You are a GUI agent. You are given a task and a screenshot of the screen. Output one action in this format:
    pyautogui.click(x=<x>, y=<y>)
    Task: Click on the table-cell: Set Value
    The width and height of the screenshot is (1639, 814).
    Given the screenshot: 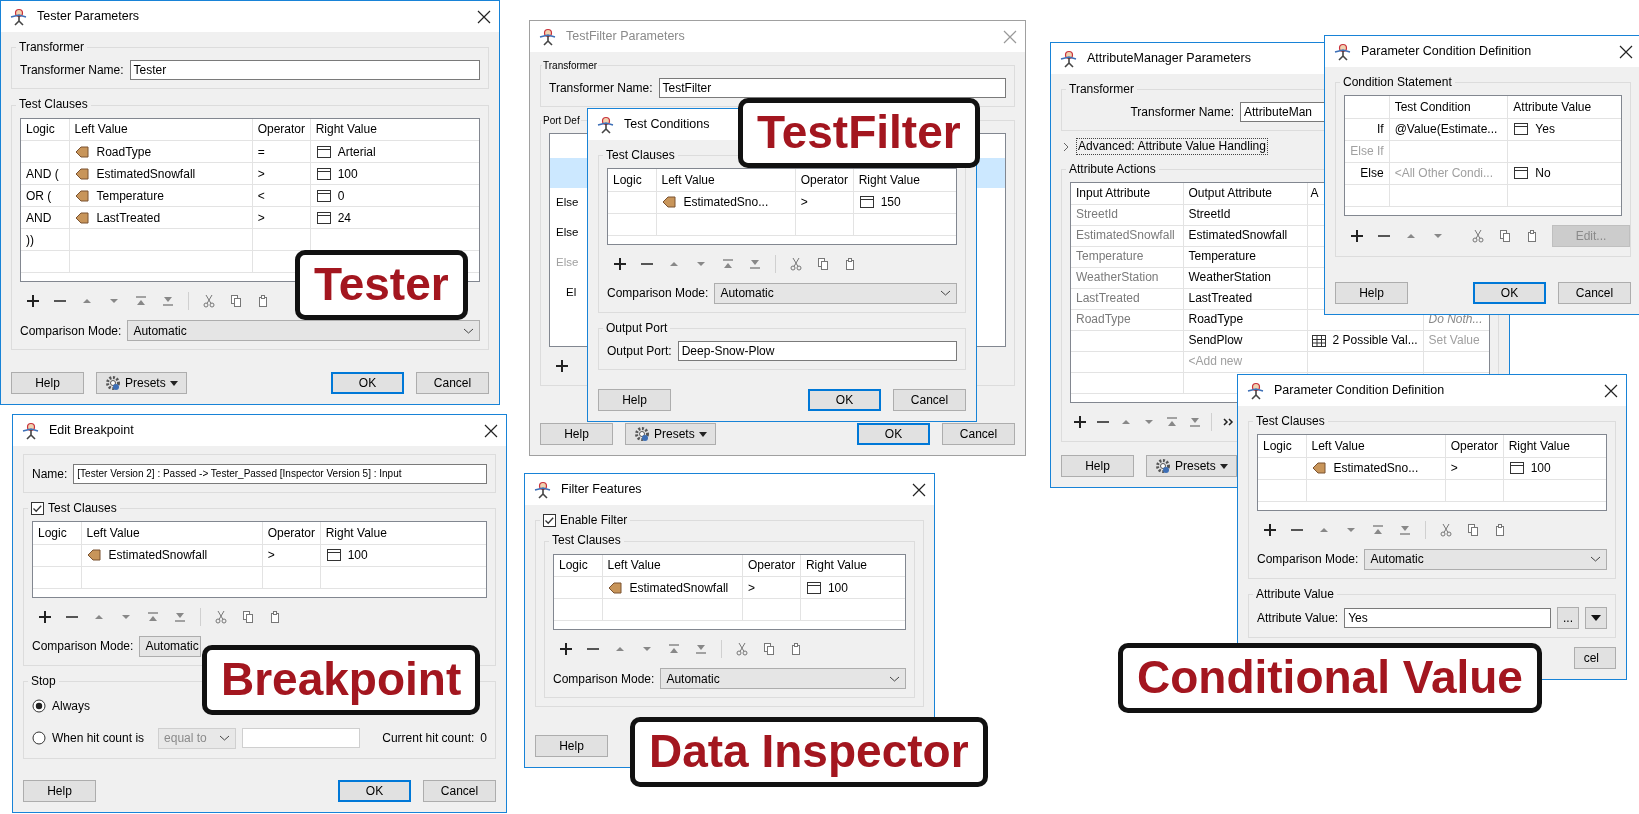 What is the action you would take?
    pyautogui.click(x=1454, y=340)
    